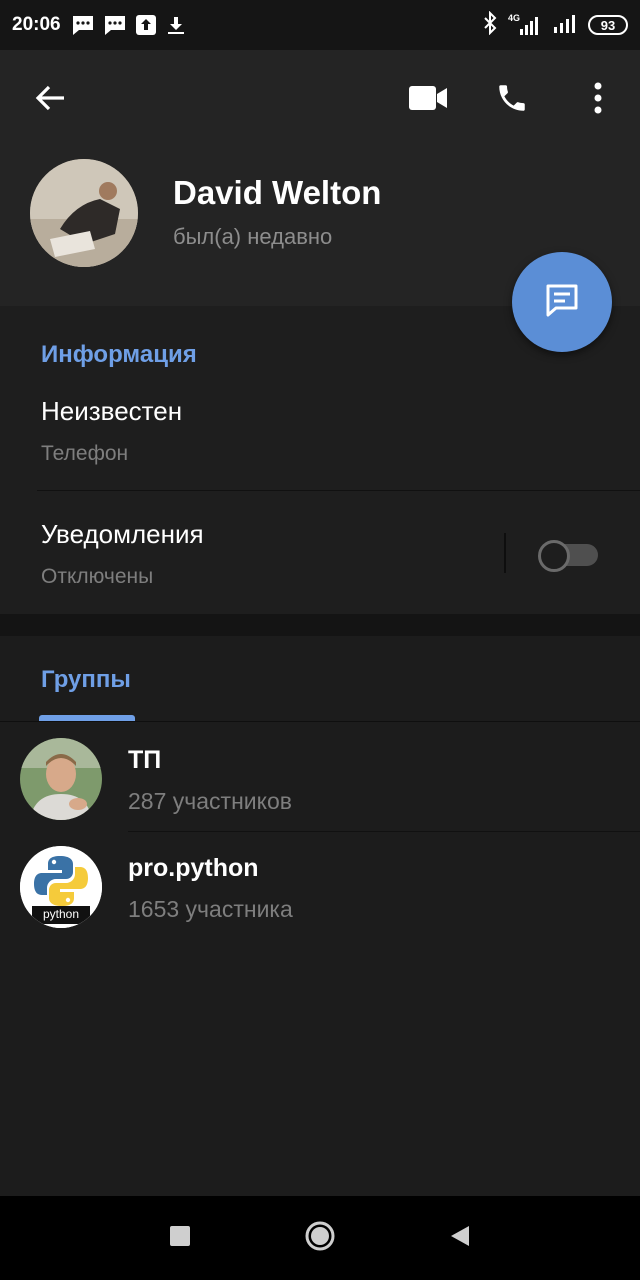 This screenshot has width=640, height=1280. I want to click on group-item: python pro.python 1653 участника, so click(320, 884).